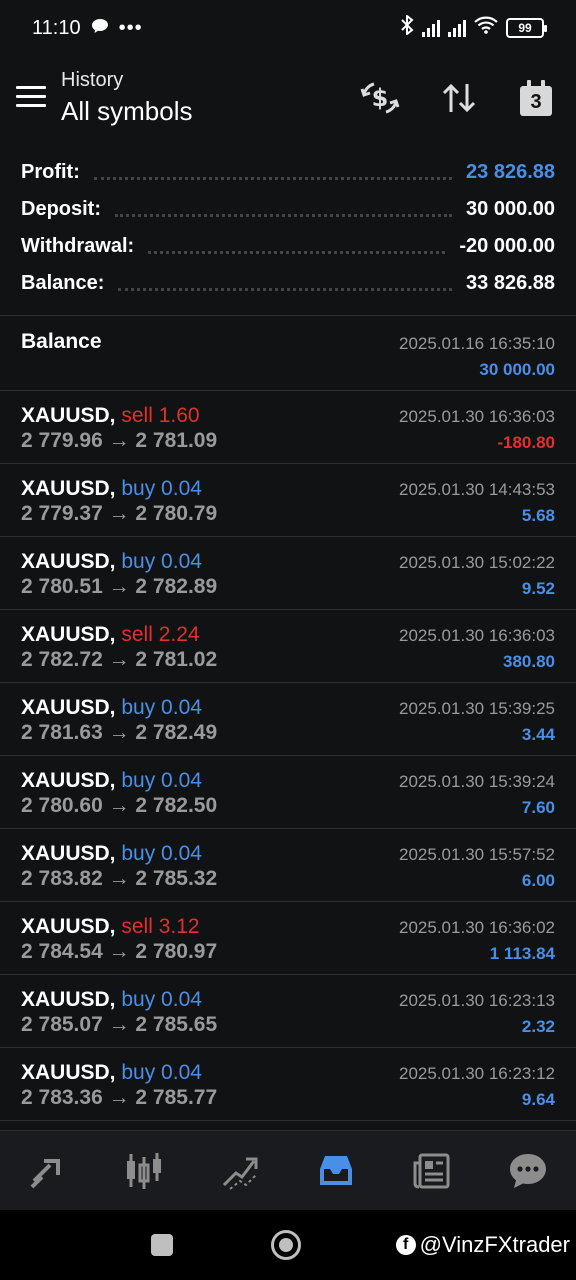  I want to click on deal-prices: 2 782.72 → 2 781.02, so click(119, 659).